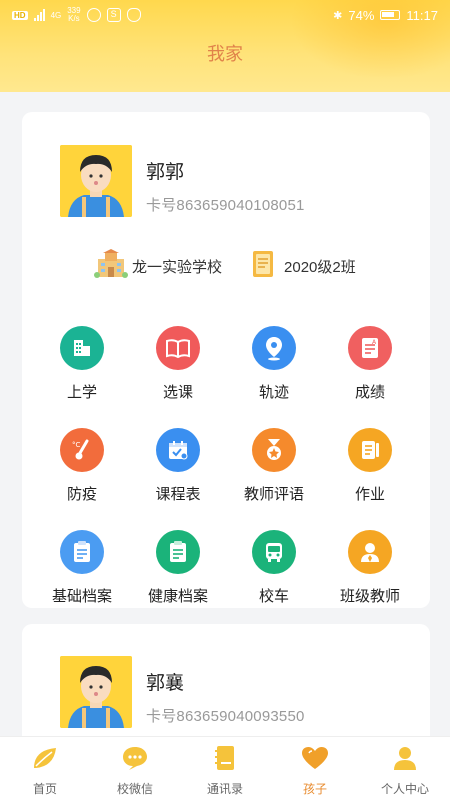 Image resolution: width=450 pixels, height=800 pixels. I want to click on nav-label: 校微信, so click(134, 789).